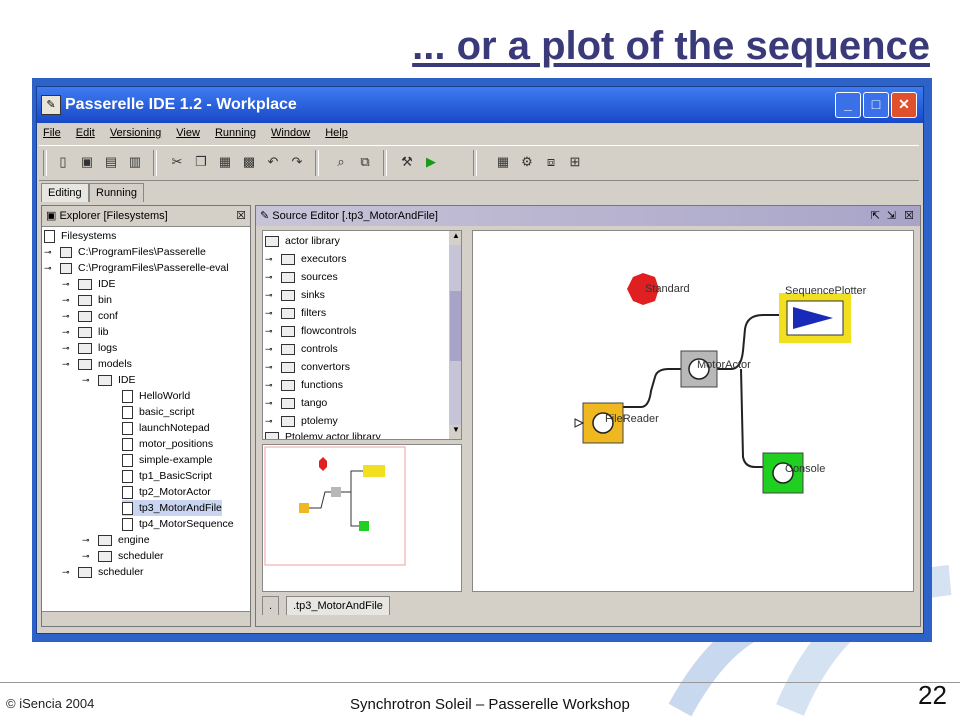 The image size is (960, 720). I want to click on library-item: ⊸ executors, so click(306, 259).